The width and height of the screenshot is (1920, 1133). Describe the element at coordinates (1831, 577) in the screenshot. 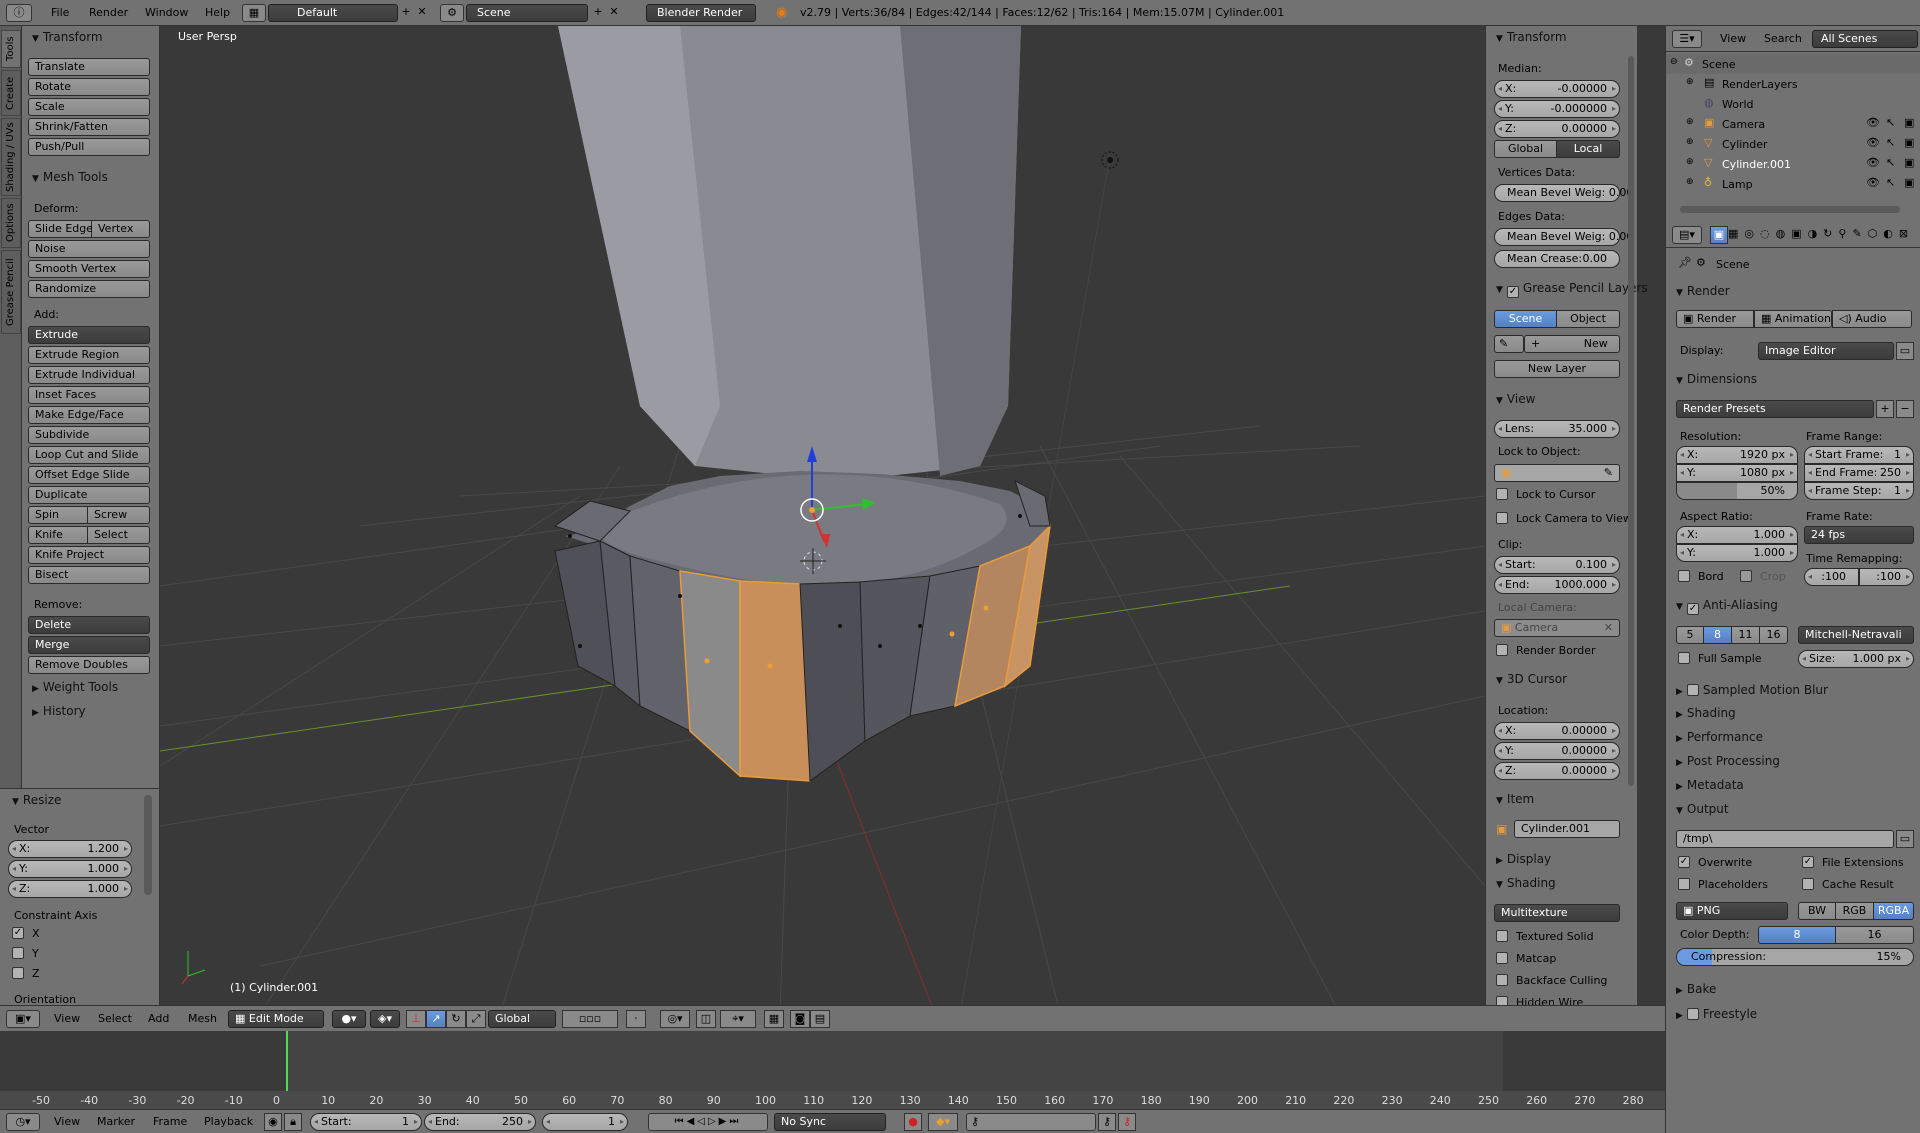

I see `remap-old-field: ◂:100` at that location.